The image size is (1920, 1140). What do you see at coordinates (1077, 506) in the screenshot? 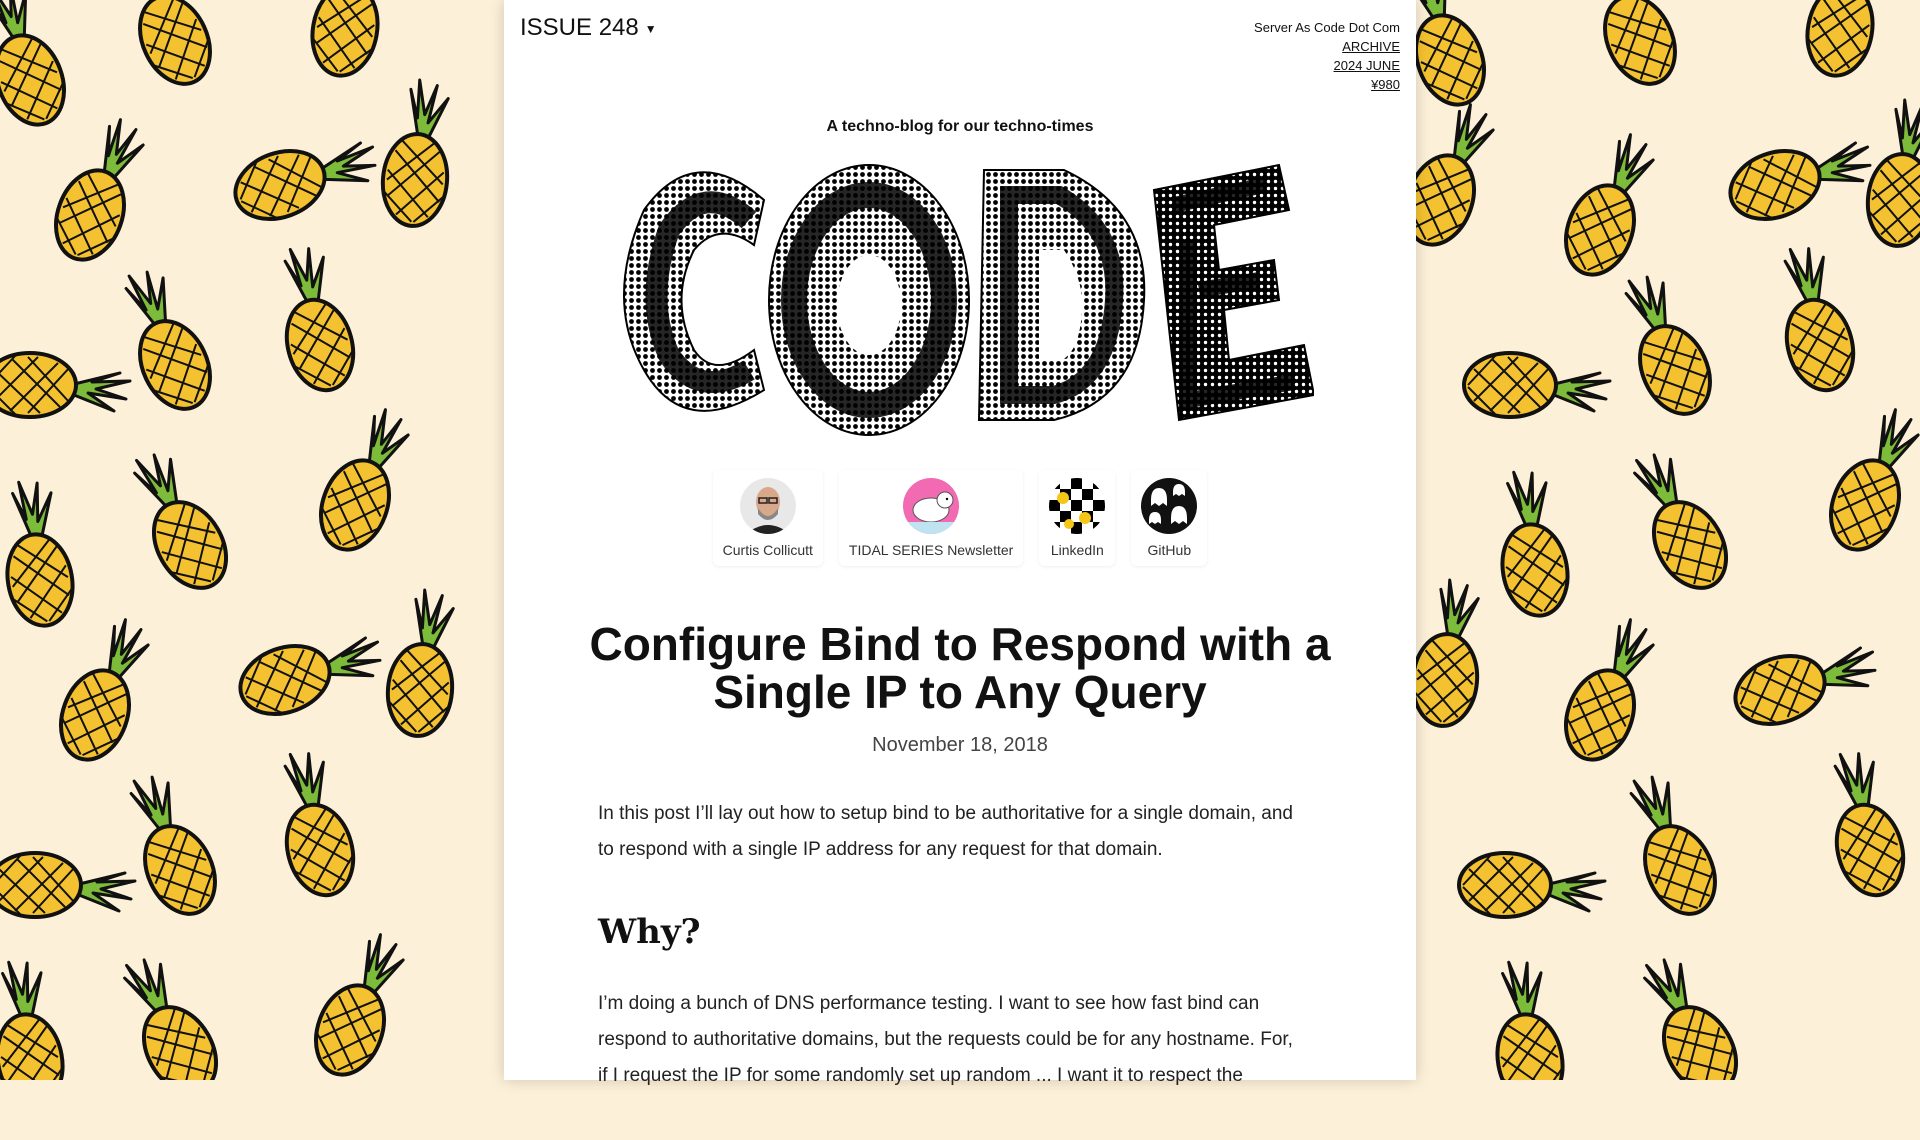
I see `checker-smiley-icon` at bounding box center [1077, 506].